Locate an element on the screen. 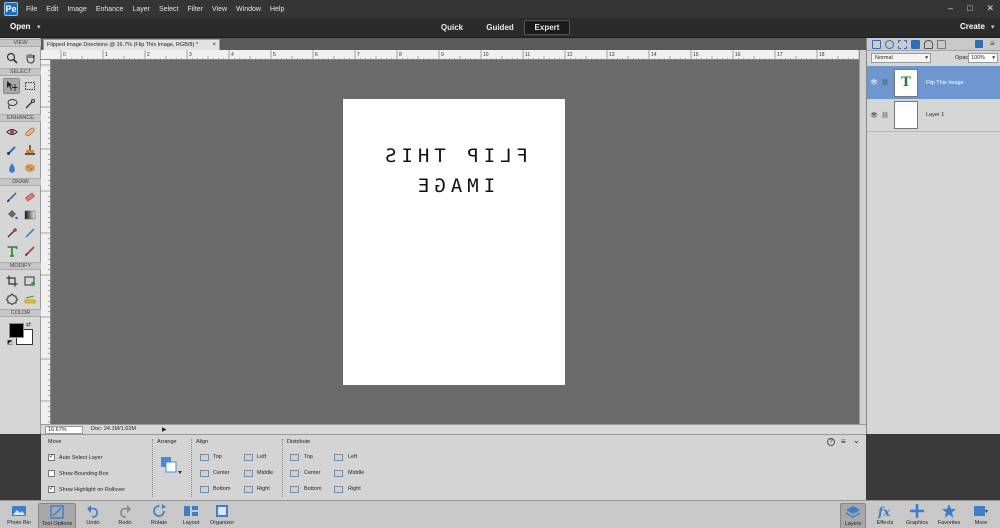 This screenshot has height=528, width=1000. spot-healing-tool is located at coordinates (29, 132).